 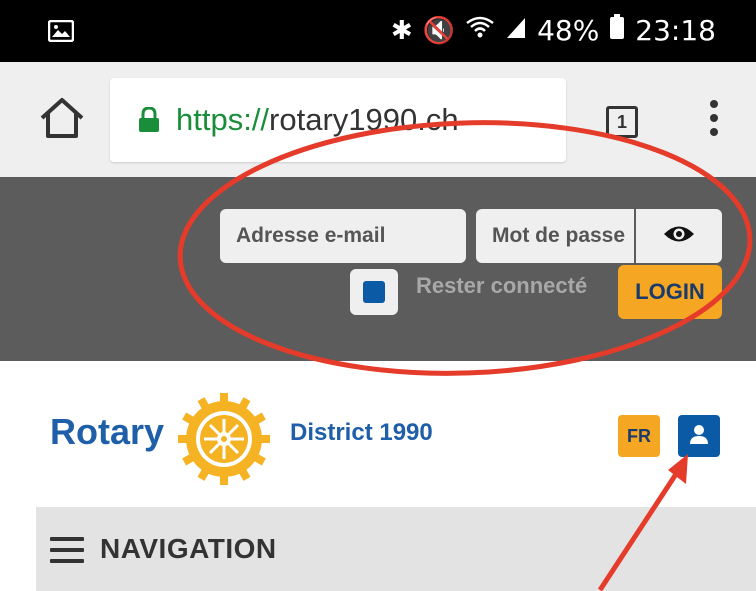 I want to click on clock: 23:18, so click(x=675, y=30).